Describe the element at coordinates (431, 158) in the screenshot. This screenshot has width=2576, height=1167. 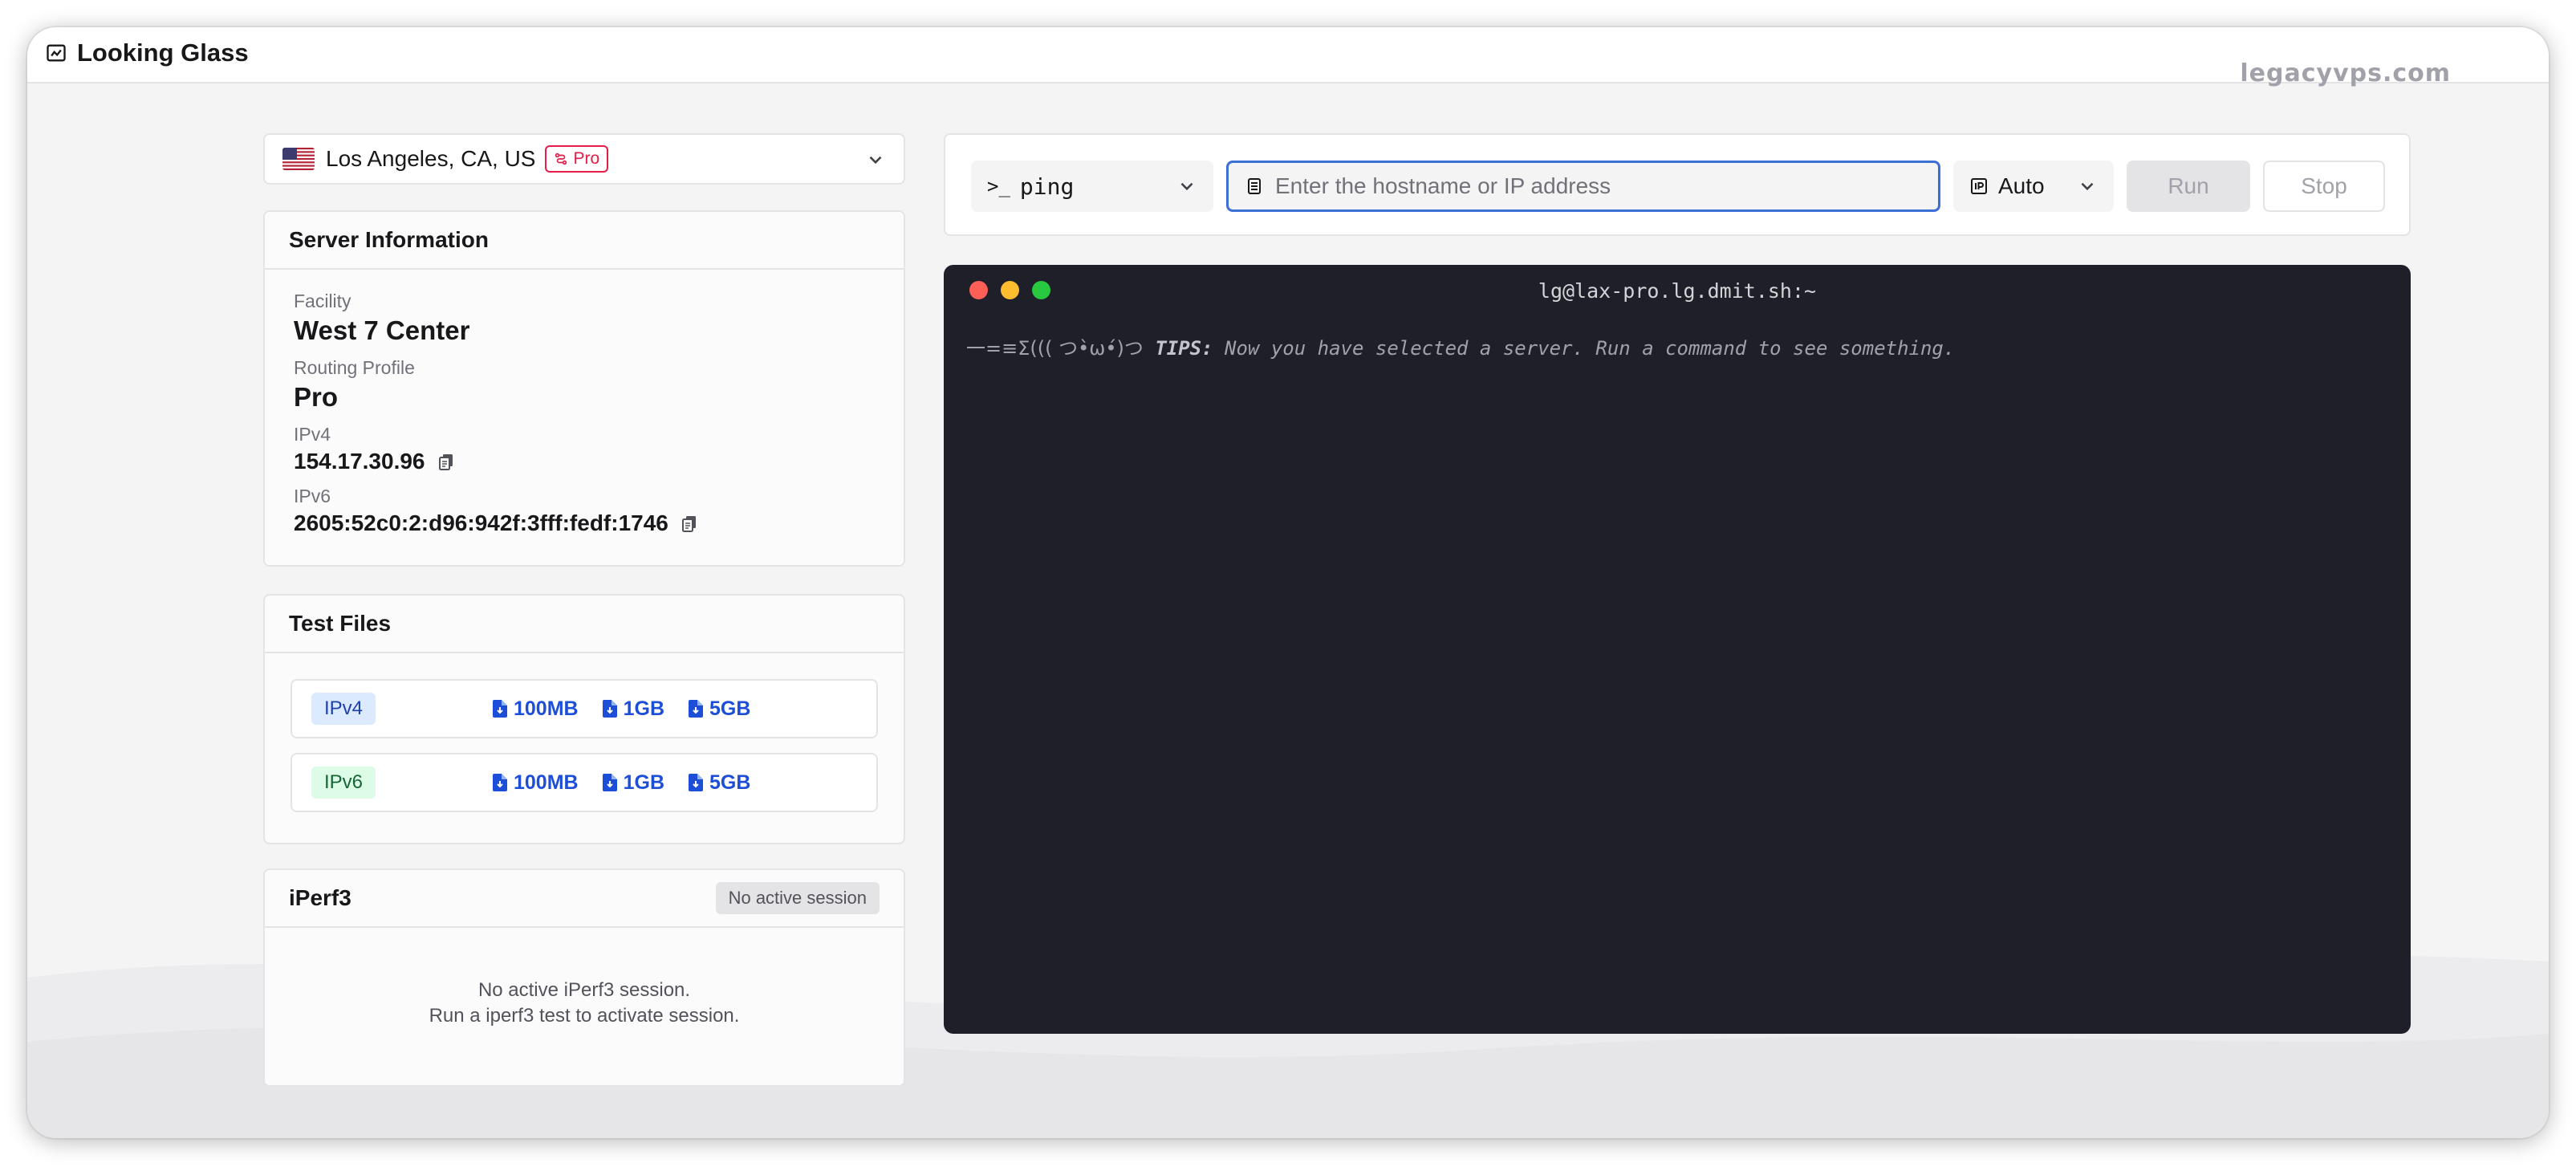
I see `location-label: Los Angeles, CA, US` at that location.